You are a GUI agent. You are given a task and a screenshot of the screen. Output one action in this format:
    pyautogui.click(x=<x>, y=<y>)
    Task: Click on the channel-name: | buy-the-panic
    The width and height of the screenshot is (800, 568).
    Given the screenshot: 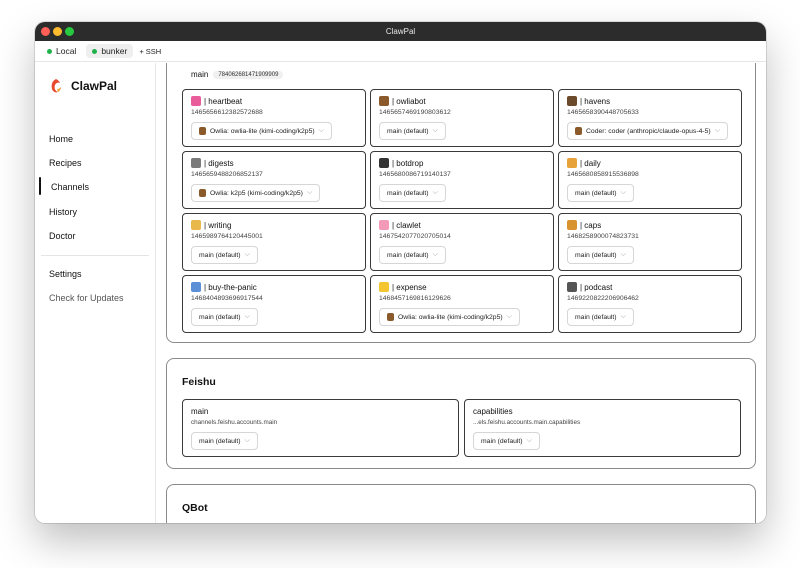 What is the action you would take?
    pyautogui.click(x=230, y=287)
    